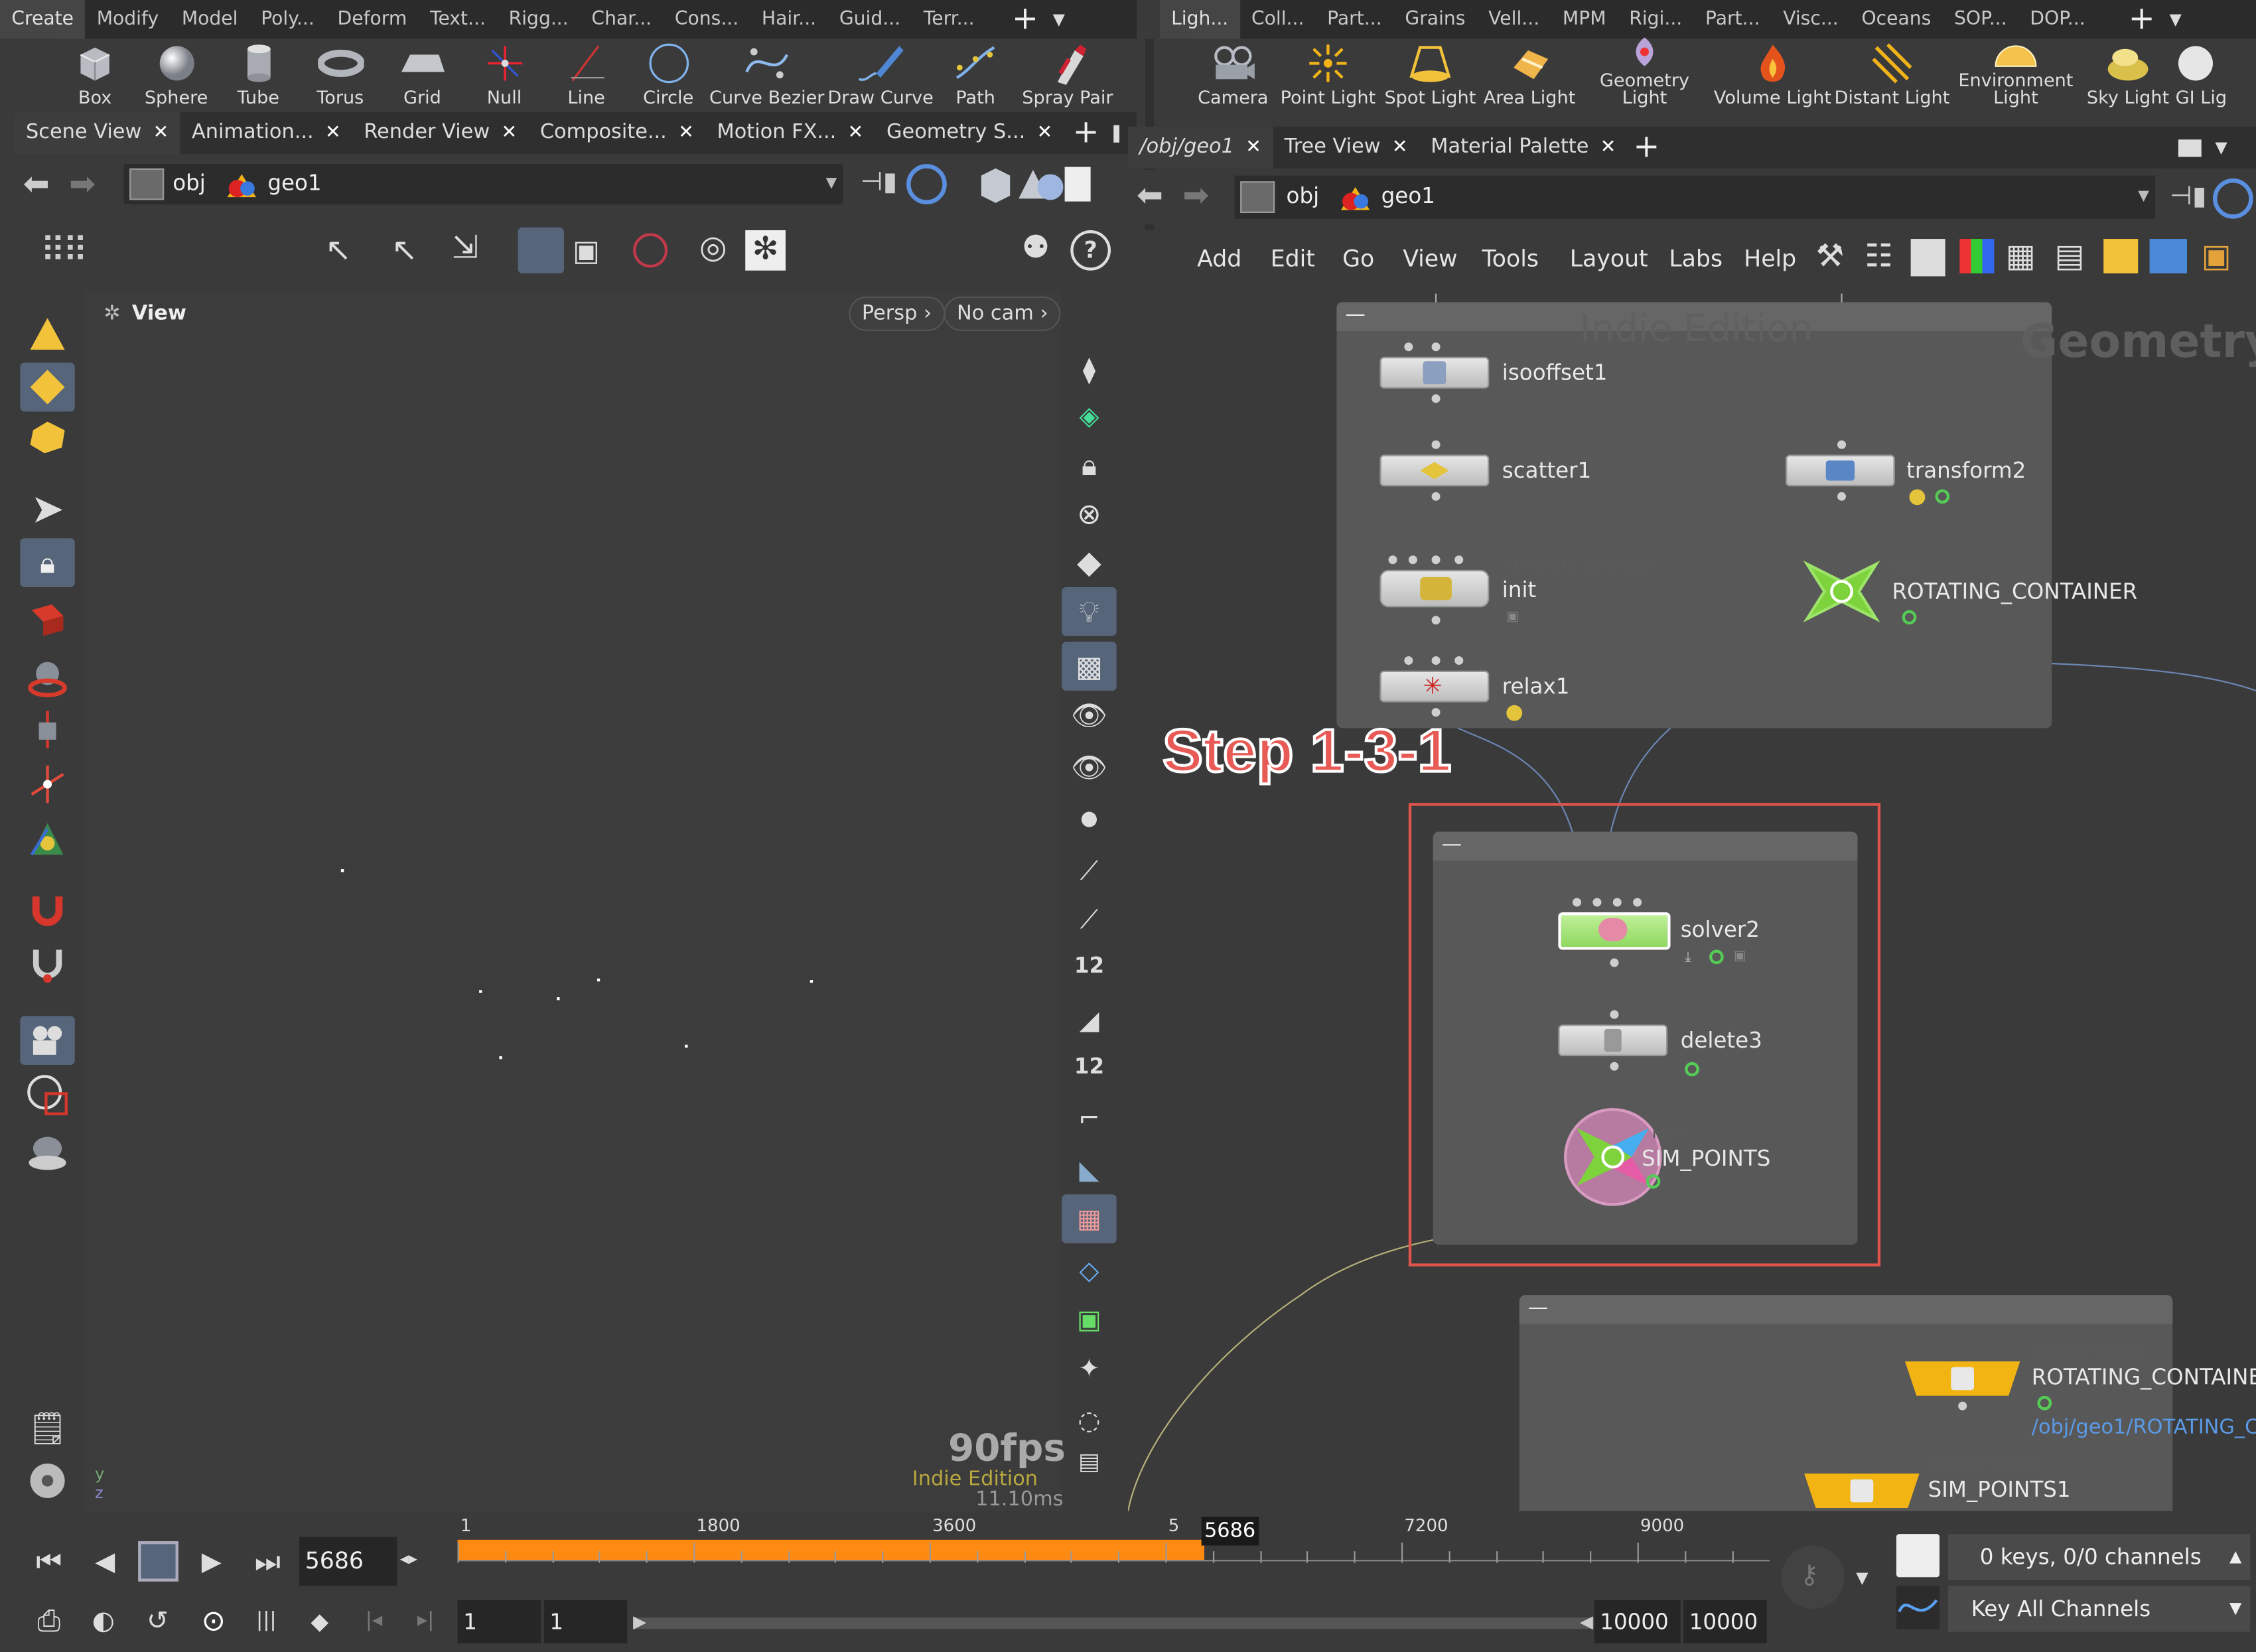  What do you see at coordinates (2128, 75) in the screenshot?
I see `tool-sky-light: Sky Light` at bounding box center [2128, 75].